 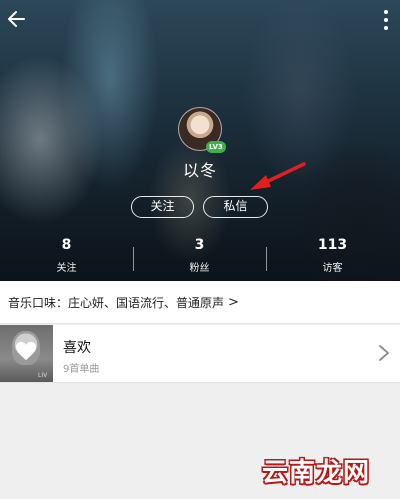 I want to click on more-menu-button, so click(x=386, y=20).